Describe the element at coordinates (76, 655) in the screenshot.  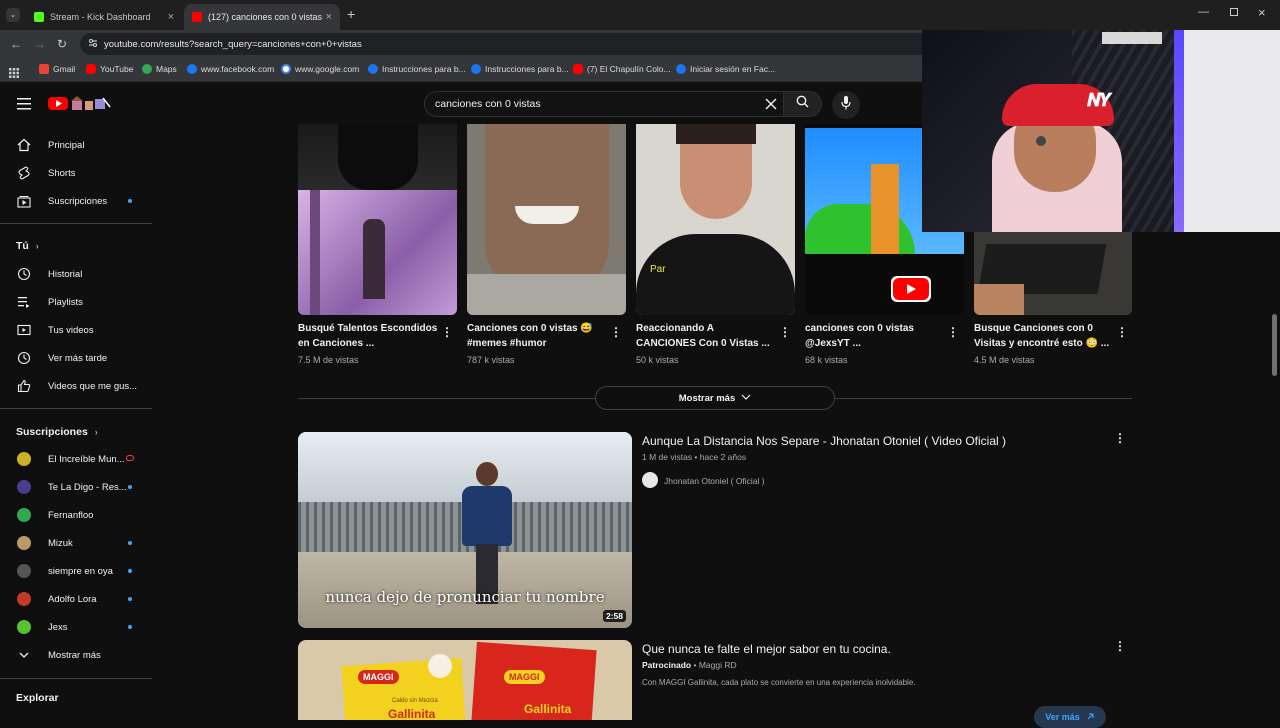
I see `sidebar-show-more: Mostrar más` at that location.